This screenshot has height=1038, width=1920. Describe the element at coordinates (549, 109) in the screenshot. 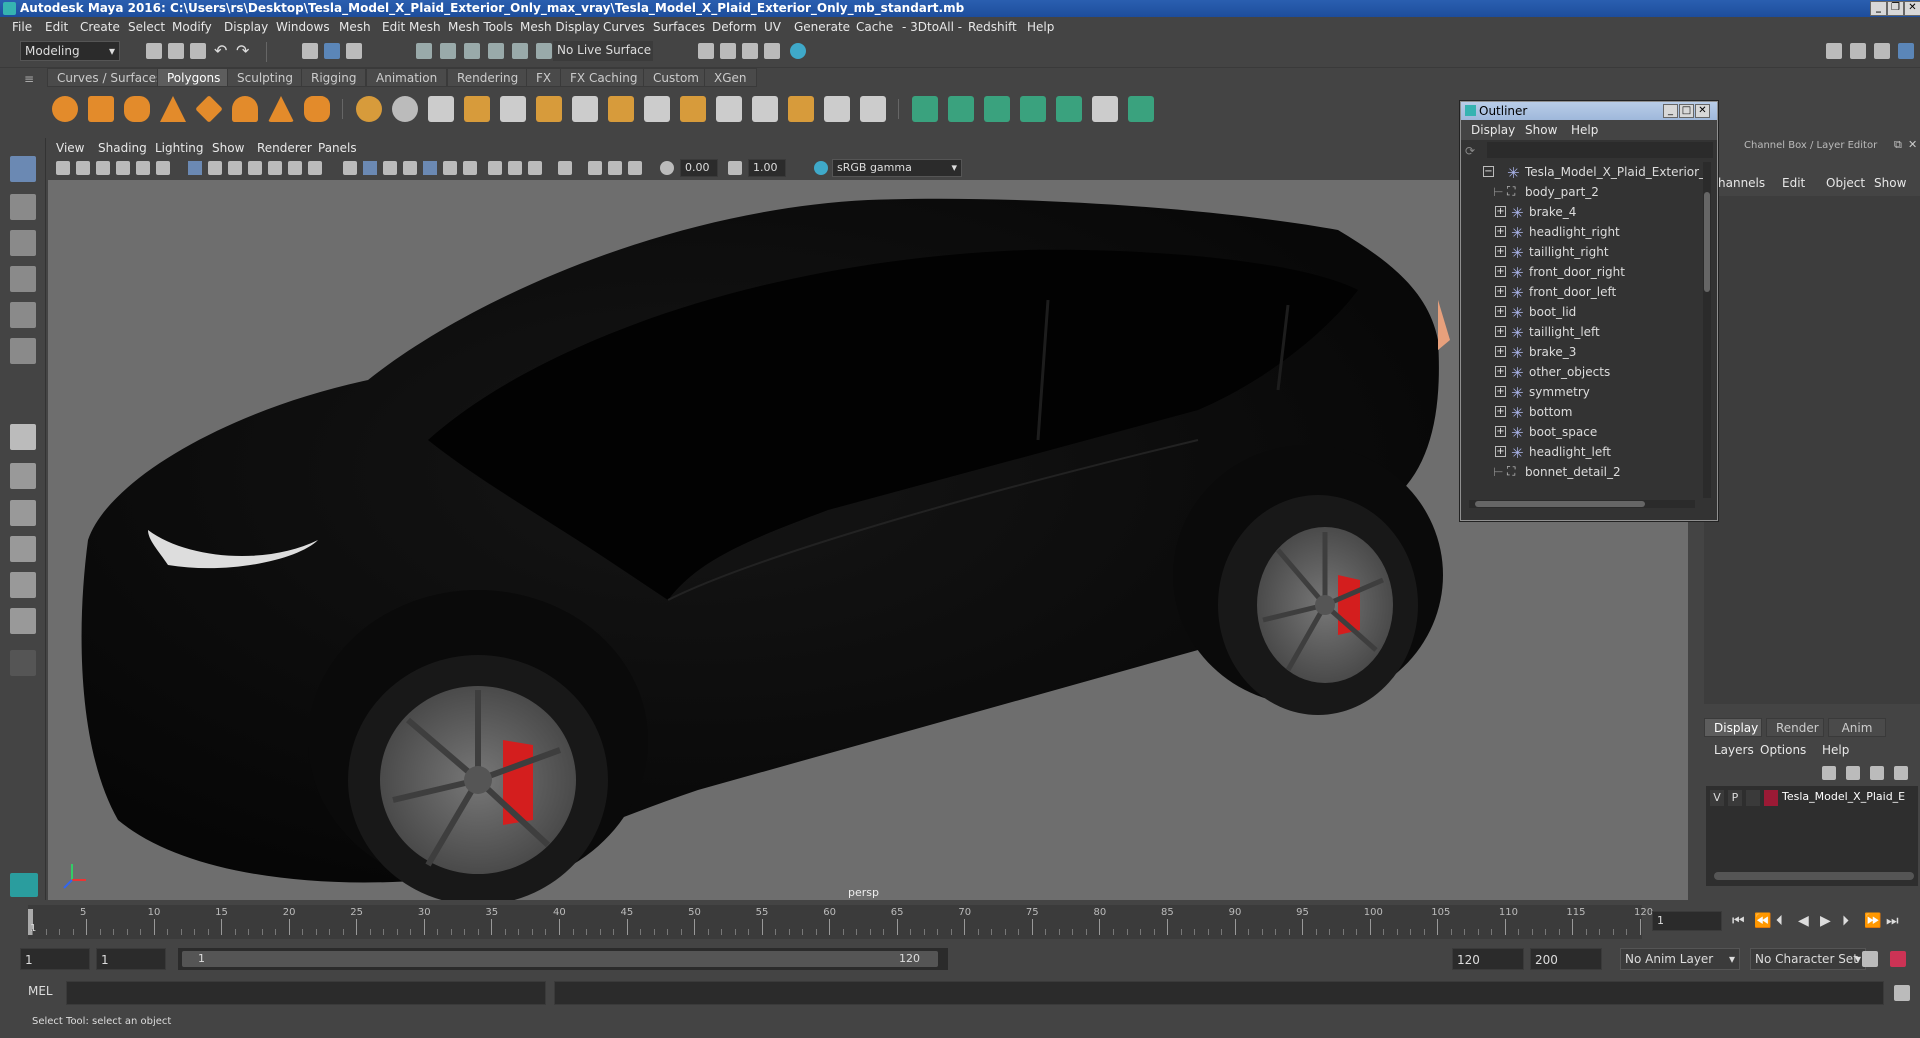

I see `append-polygon-icon` at that location.